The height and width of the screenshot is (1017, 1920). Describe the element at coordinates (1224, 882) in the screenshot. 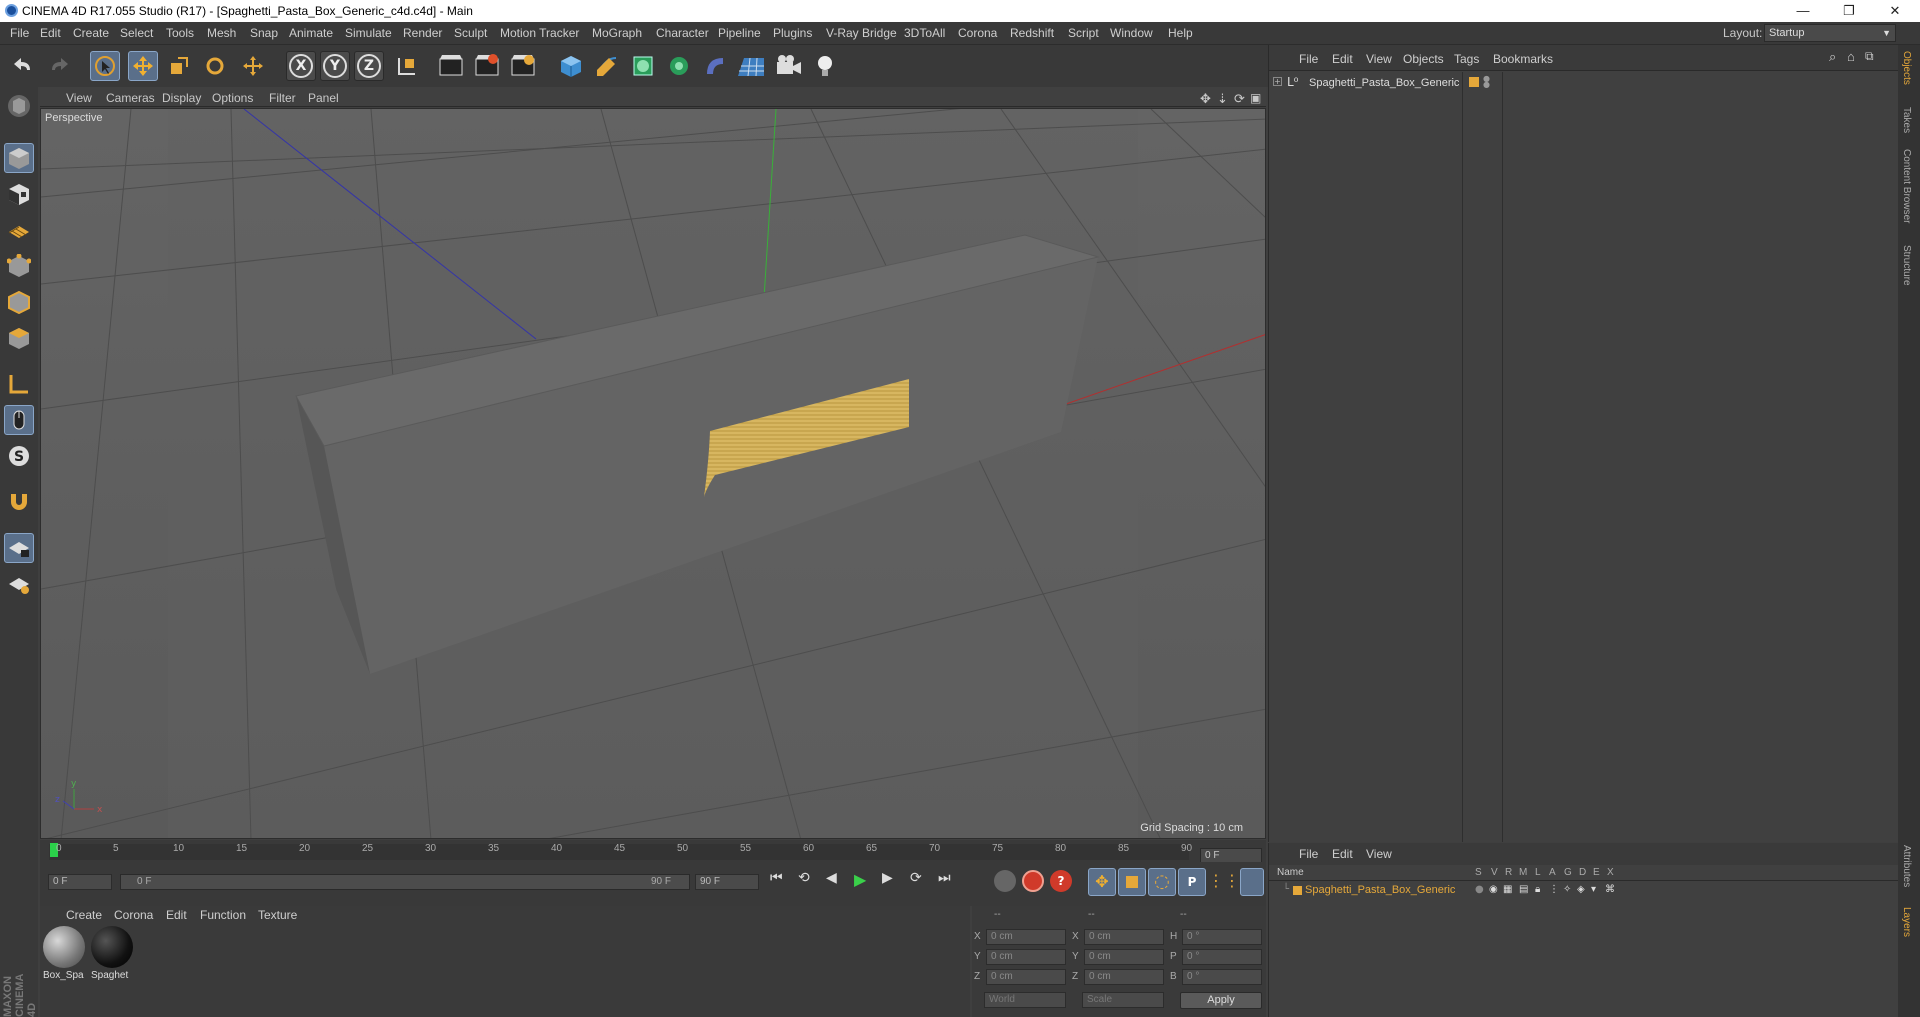

I see `key-pla-icon: ⋮⋮` at that location.